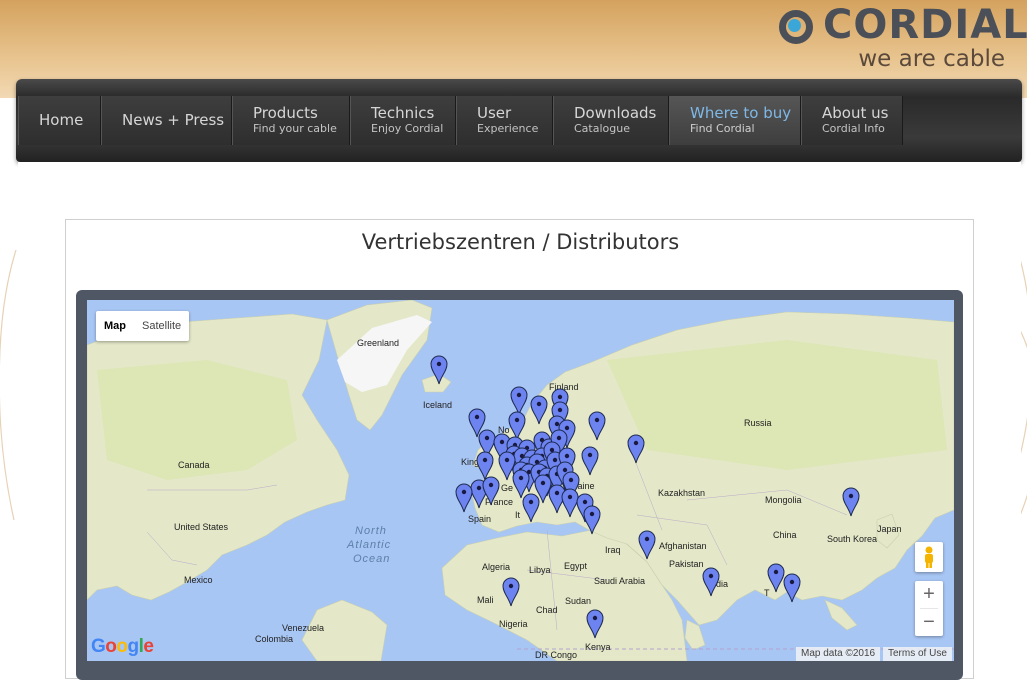  I want to click on nav-user: User Experience, so click(504, 120).